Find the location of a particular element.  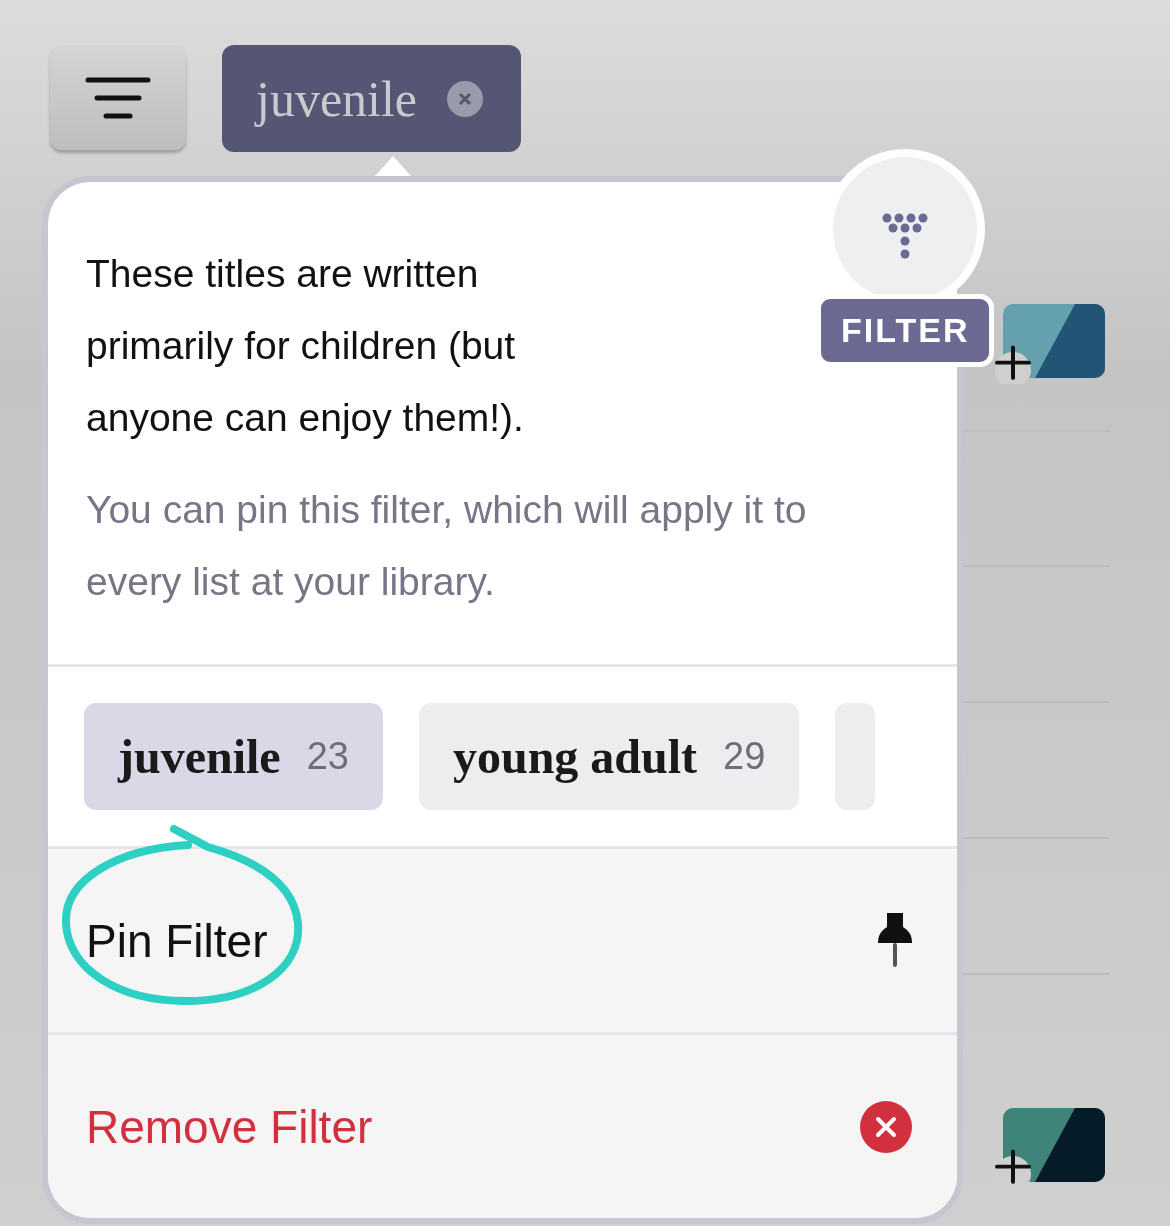

filter-description: These titles are written primarily for children (but anyone can enjoy them!). is located at coordinates (305, 346).